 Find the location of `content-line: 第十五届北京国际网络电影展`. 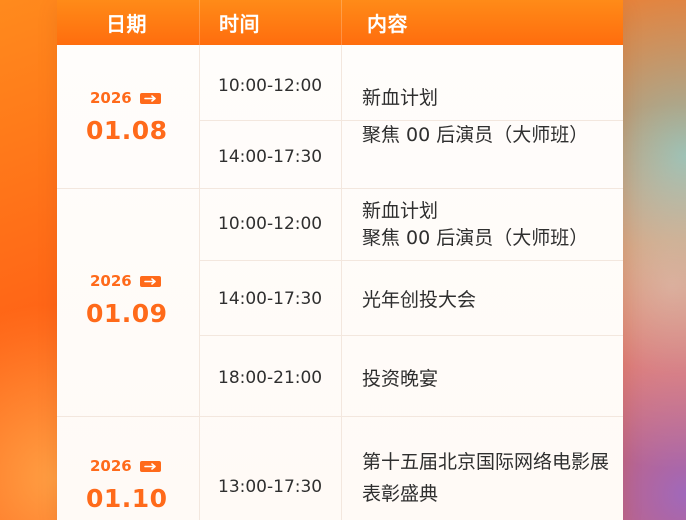

content-line: 第十五届北京国际网络电影展 is located at coordinates (486, 462).